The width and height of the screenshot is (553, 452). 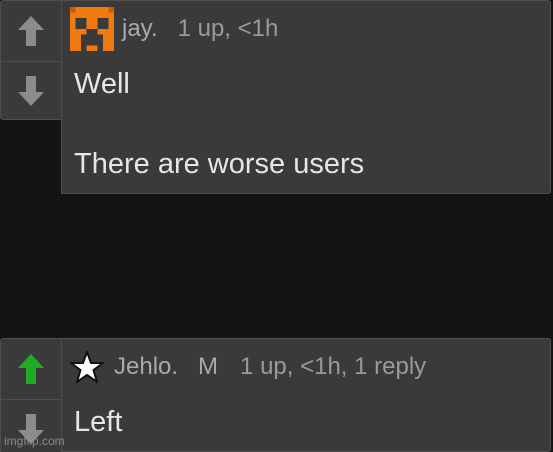 I want to click on vote-column, so click(x=31, y=60).